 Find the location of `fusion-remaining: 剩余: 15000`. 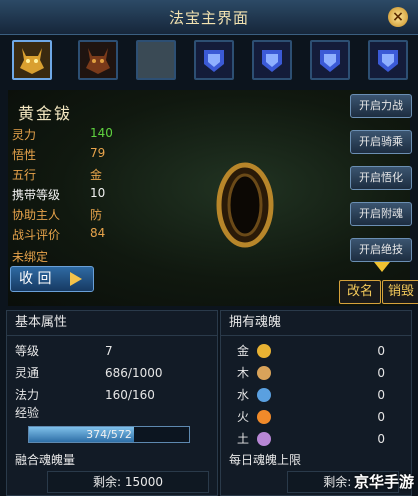

fusion-remaining: 剩余: 15000 is located at coordinates (128, 482).